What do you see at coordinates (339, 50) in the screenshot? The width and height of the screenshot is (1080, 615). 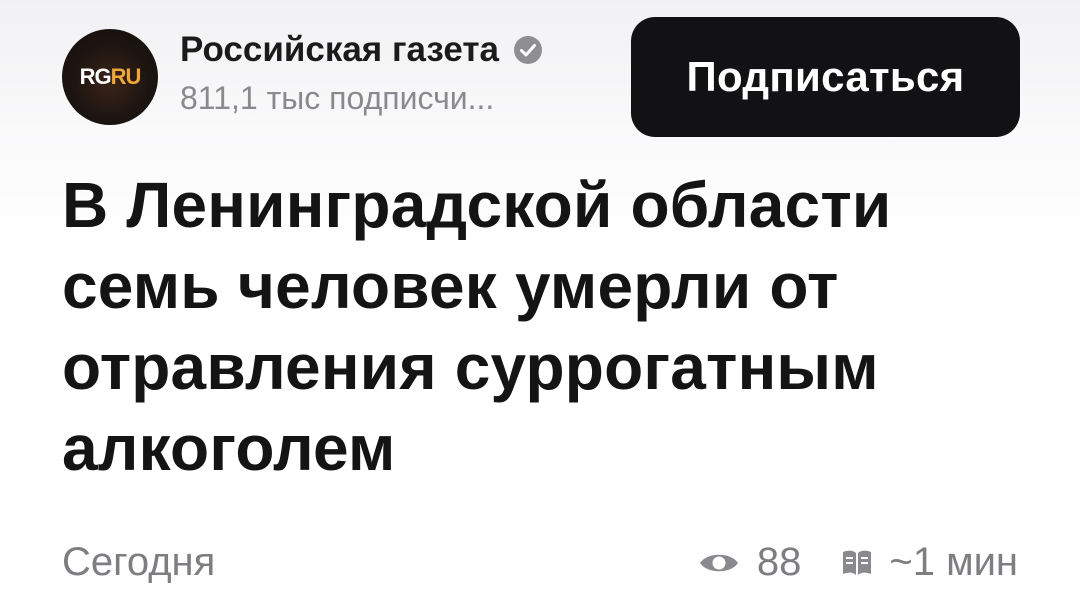 I see `channel-name: Российская газета` at bounding box center [339, 50].